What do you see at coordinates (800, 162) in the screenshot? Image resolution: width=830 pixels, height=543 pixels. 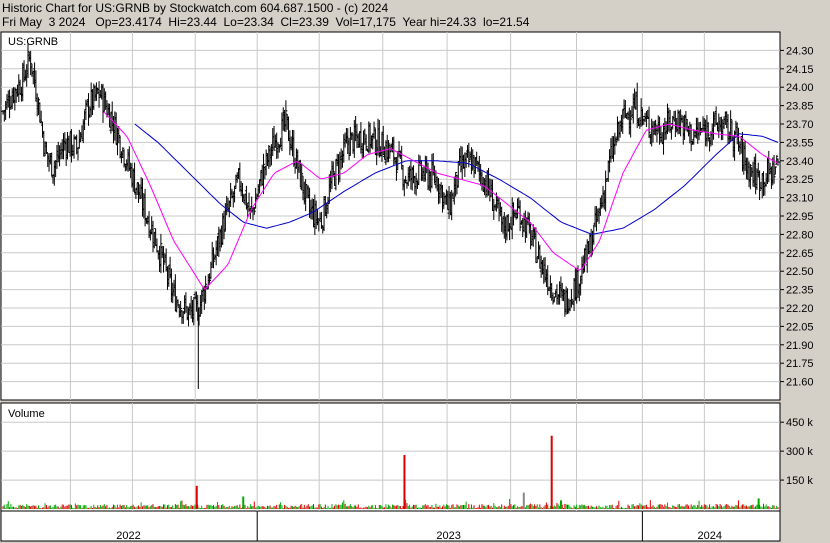 I see `price-tick-label: 23.40` at bounding box center [800, 162].